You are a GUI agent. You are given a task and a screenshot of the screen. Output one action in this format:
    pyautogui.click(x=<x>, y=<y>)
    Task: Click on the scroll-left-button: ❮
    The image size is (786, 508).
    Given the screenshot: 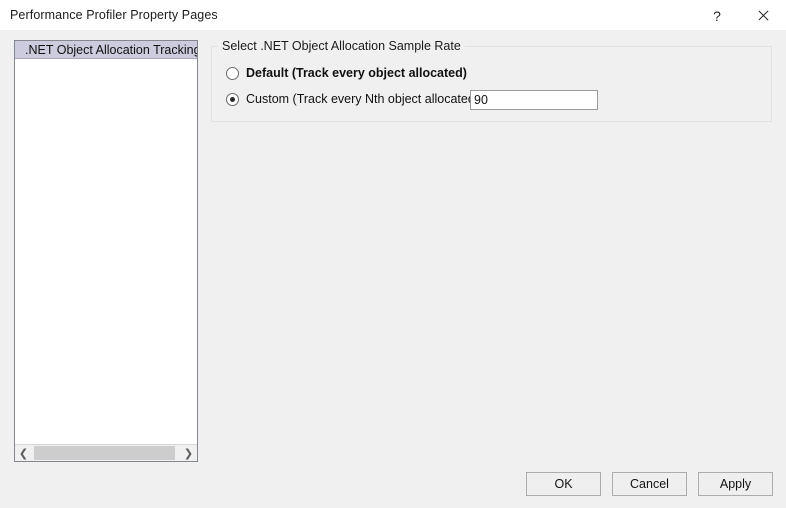 What is the action you would take?
    pyautogui.click(x=23, y=453)
    